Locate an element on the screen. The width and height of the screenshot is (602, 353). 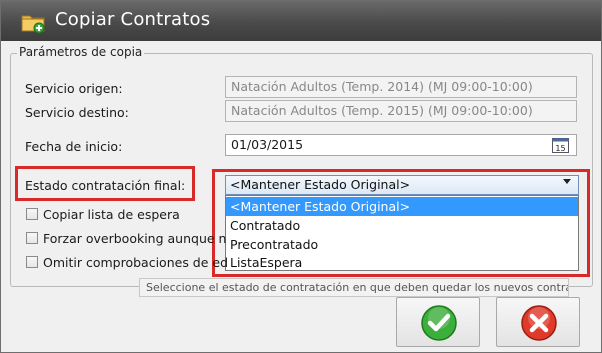
option-mantener-estado: <Mantener Estado Original> is located at coordinates (402, 206).